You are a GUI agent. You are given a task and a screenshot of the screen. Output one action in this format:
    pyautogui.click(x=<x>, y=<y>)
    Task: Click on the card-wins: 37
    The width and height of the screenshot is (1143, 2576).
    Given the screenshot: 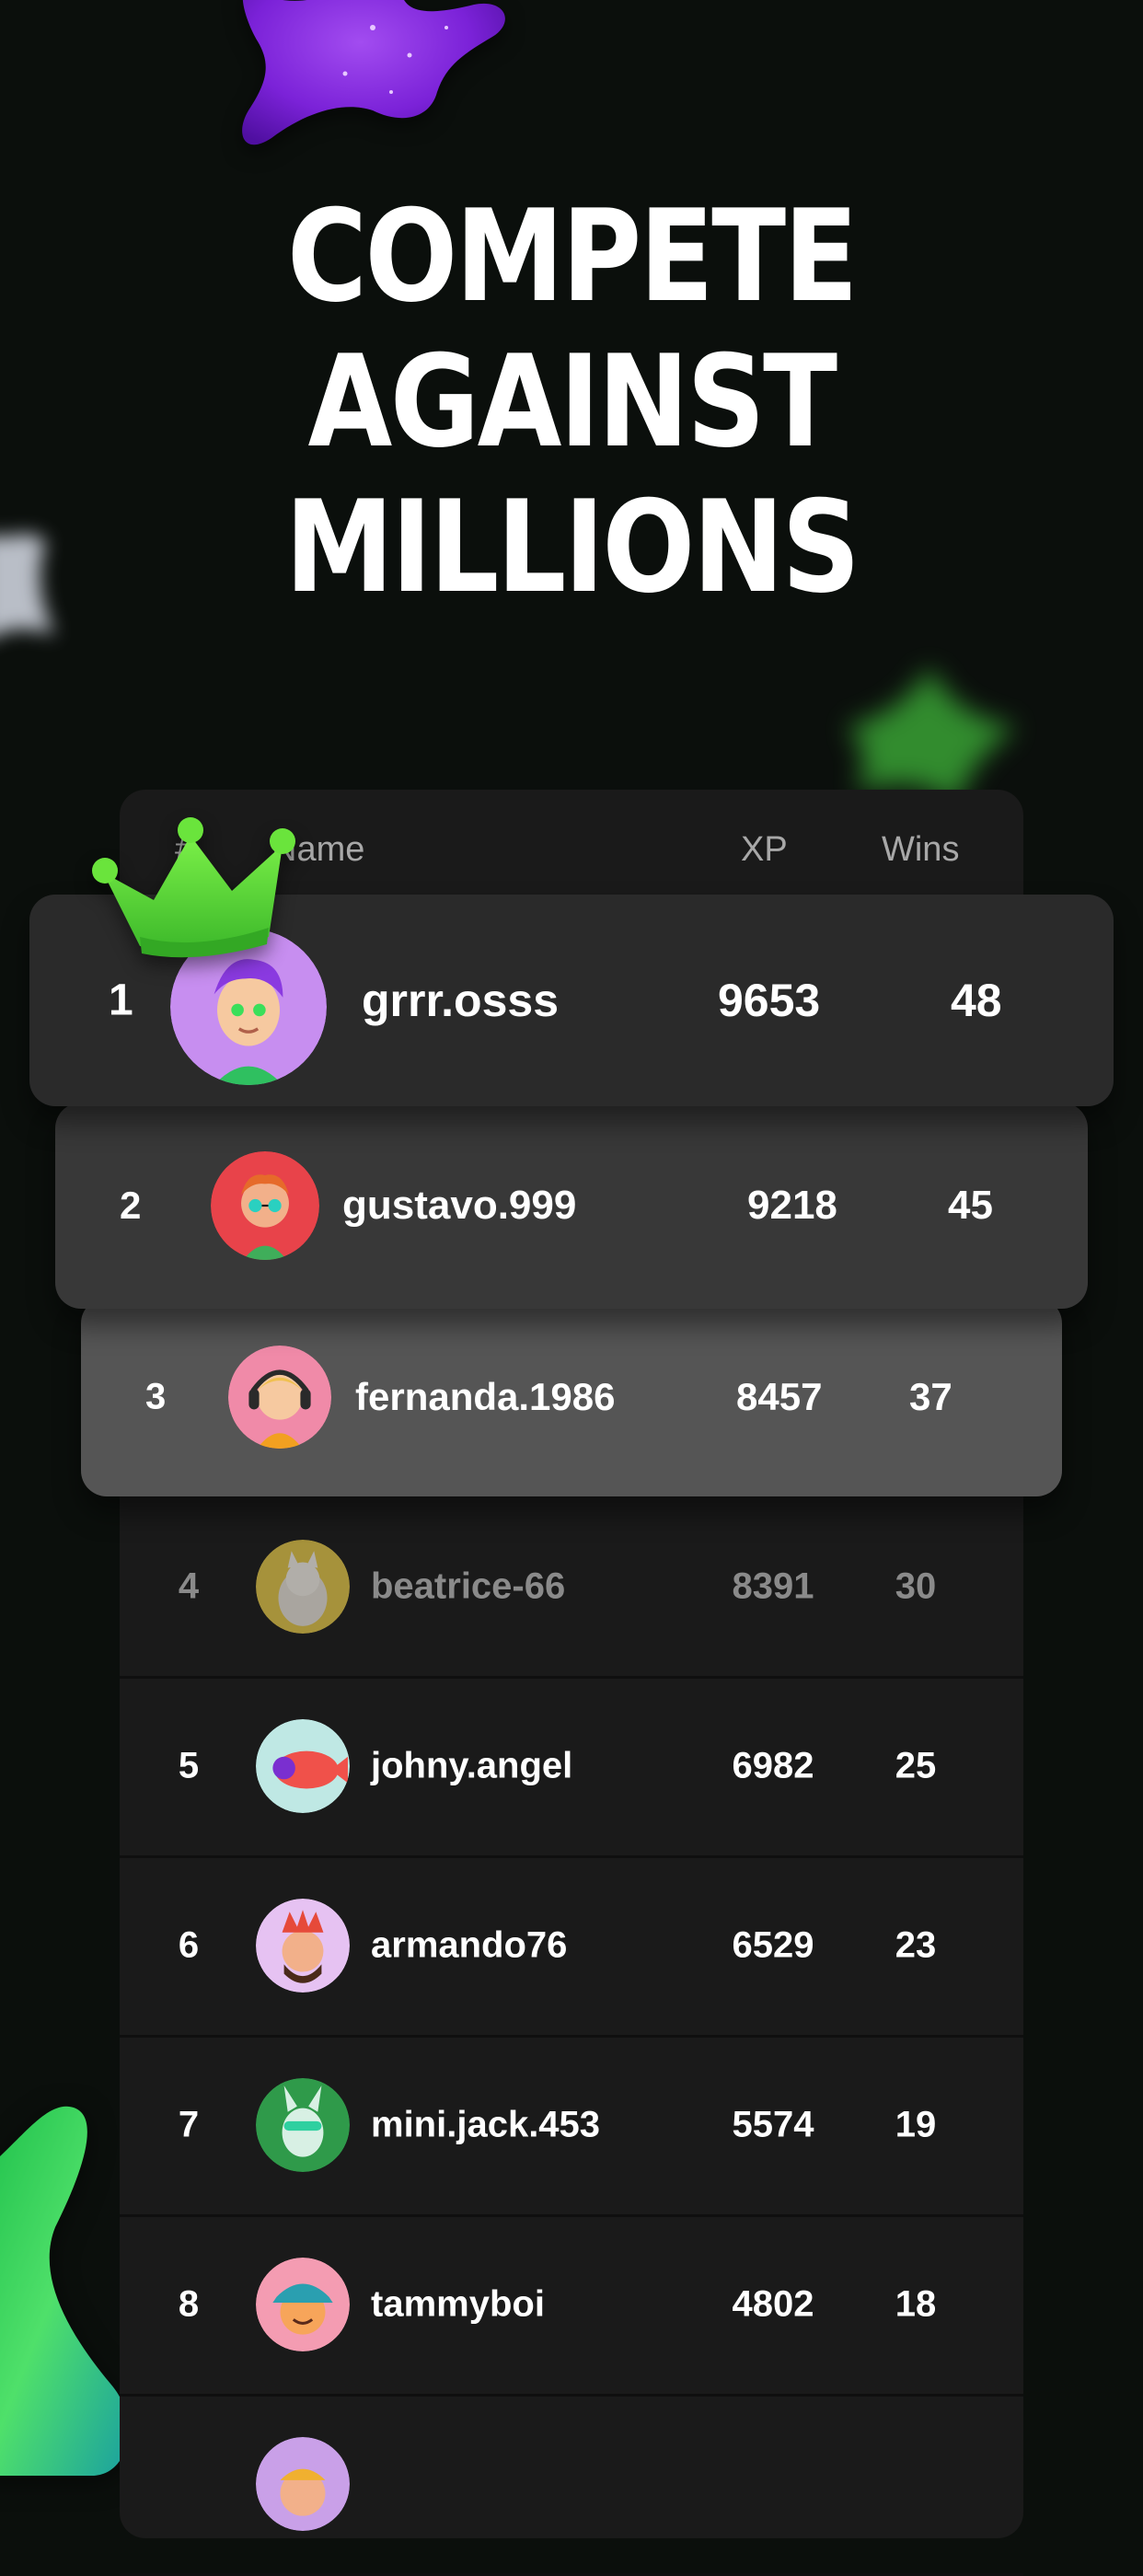 What is the action you would take?
    pyautogui.click(x=931, y=1396)
    